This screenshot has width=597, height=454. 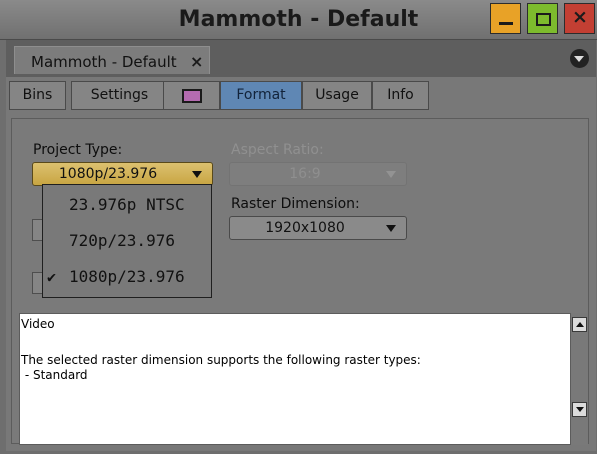 I want to click on project-type-menu: 23.976p NTSC 720p/23.976 ✔ 1080p/23.976, so click(x=127, y=241).